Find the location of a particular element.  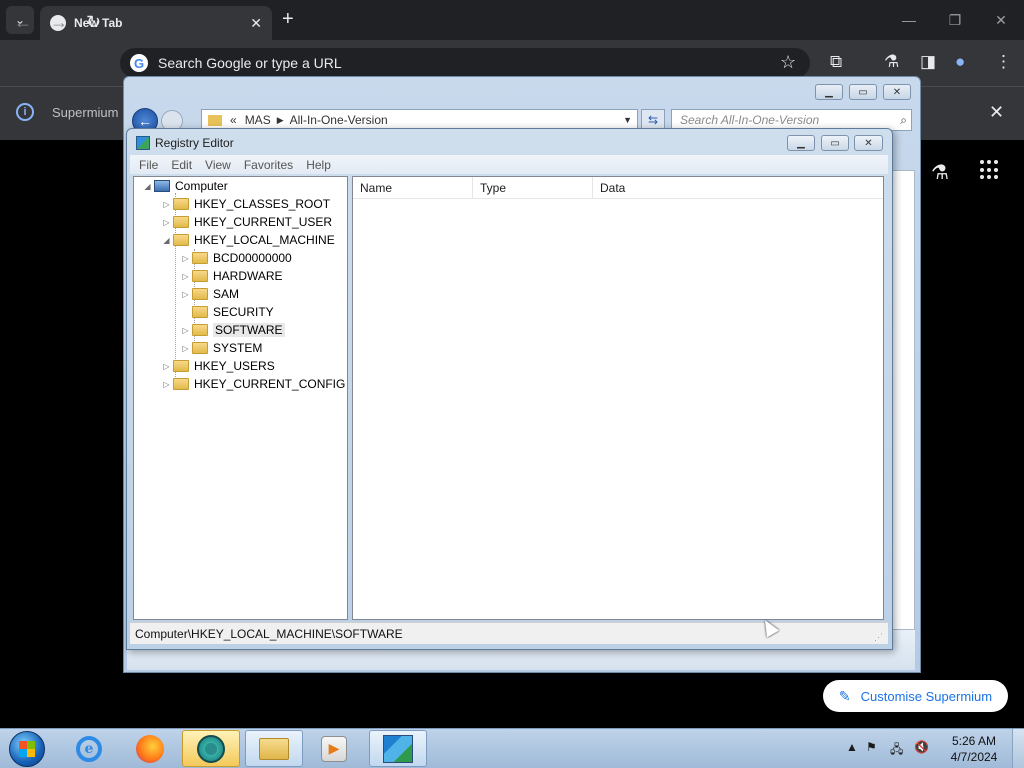

menu-edit: Edit is located at coordinates (181, 165).